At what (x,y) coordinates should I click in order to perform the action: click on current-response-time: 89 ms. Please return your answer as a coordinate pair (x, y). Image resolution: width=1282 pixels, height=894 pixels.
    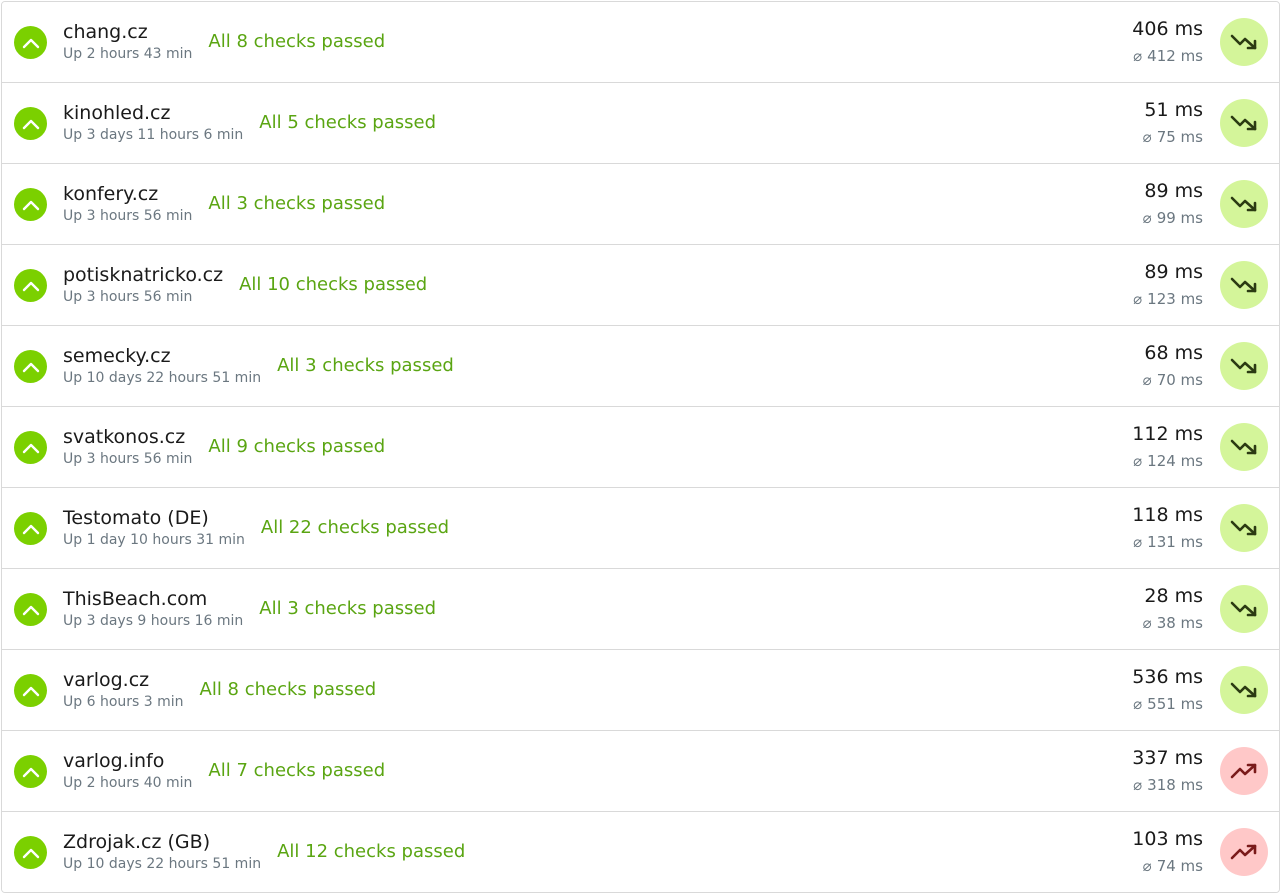
    Looking at the image, I should click on (1173, 272).